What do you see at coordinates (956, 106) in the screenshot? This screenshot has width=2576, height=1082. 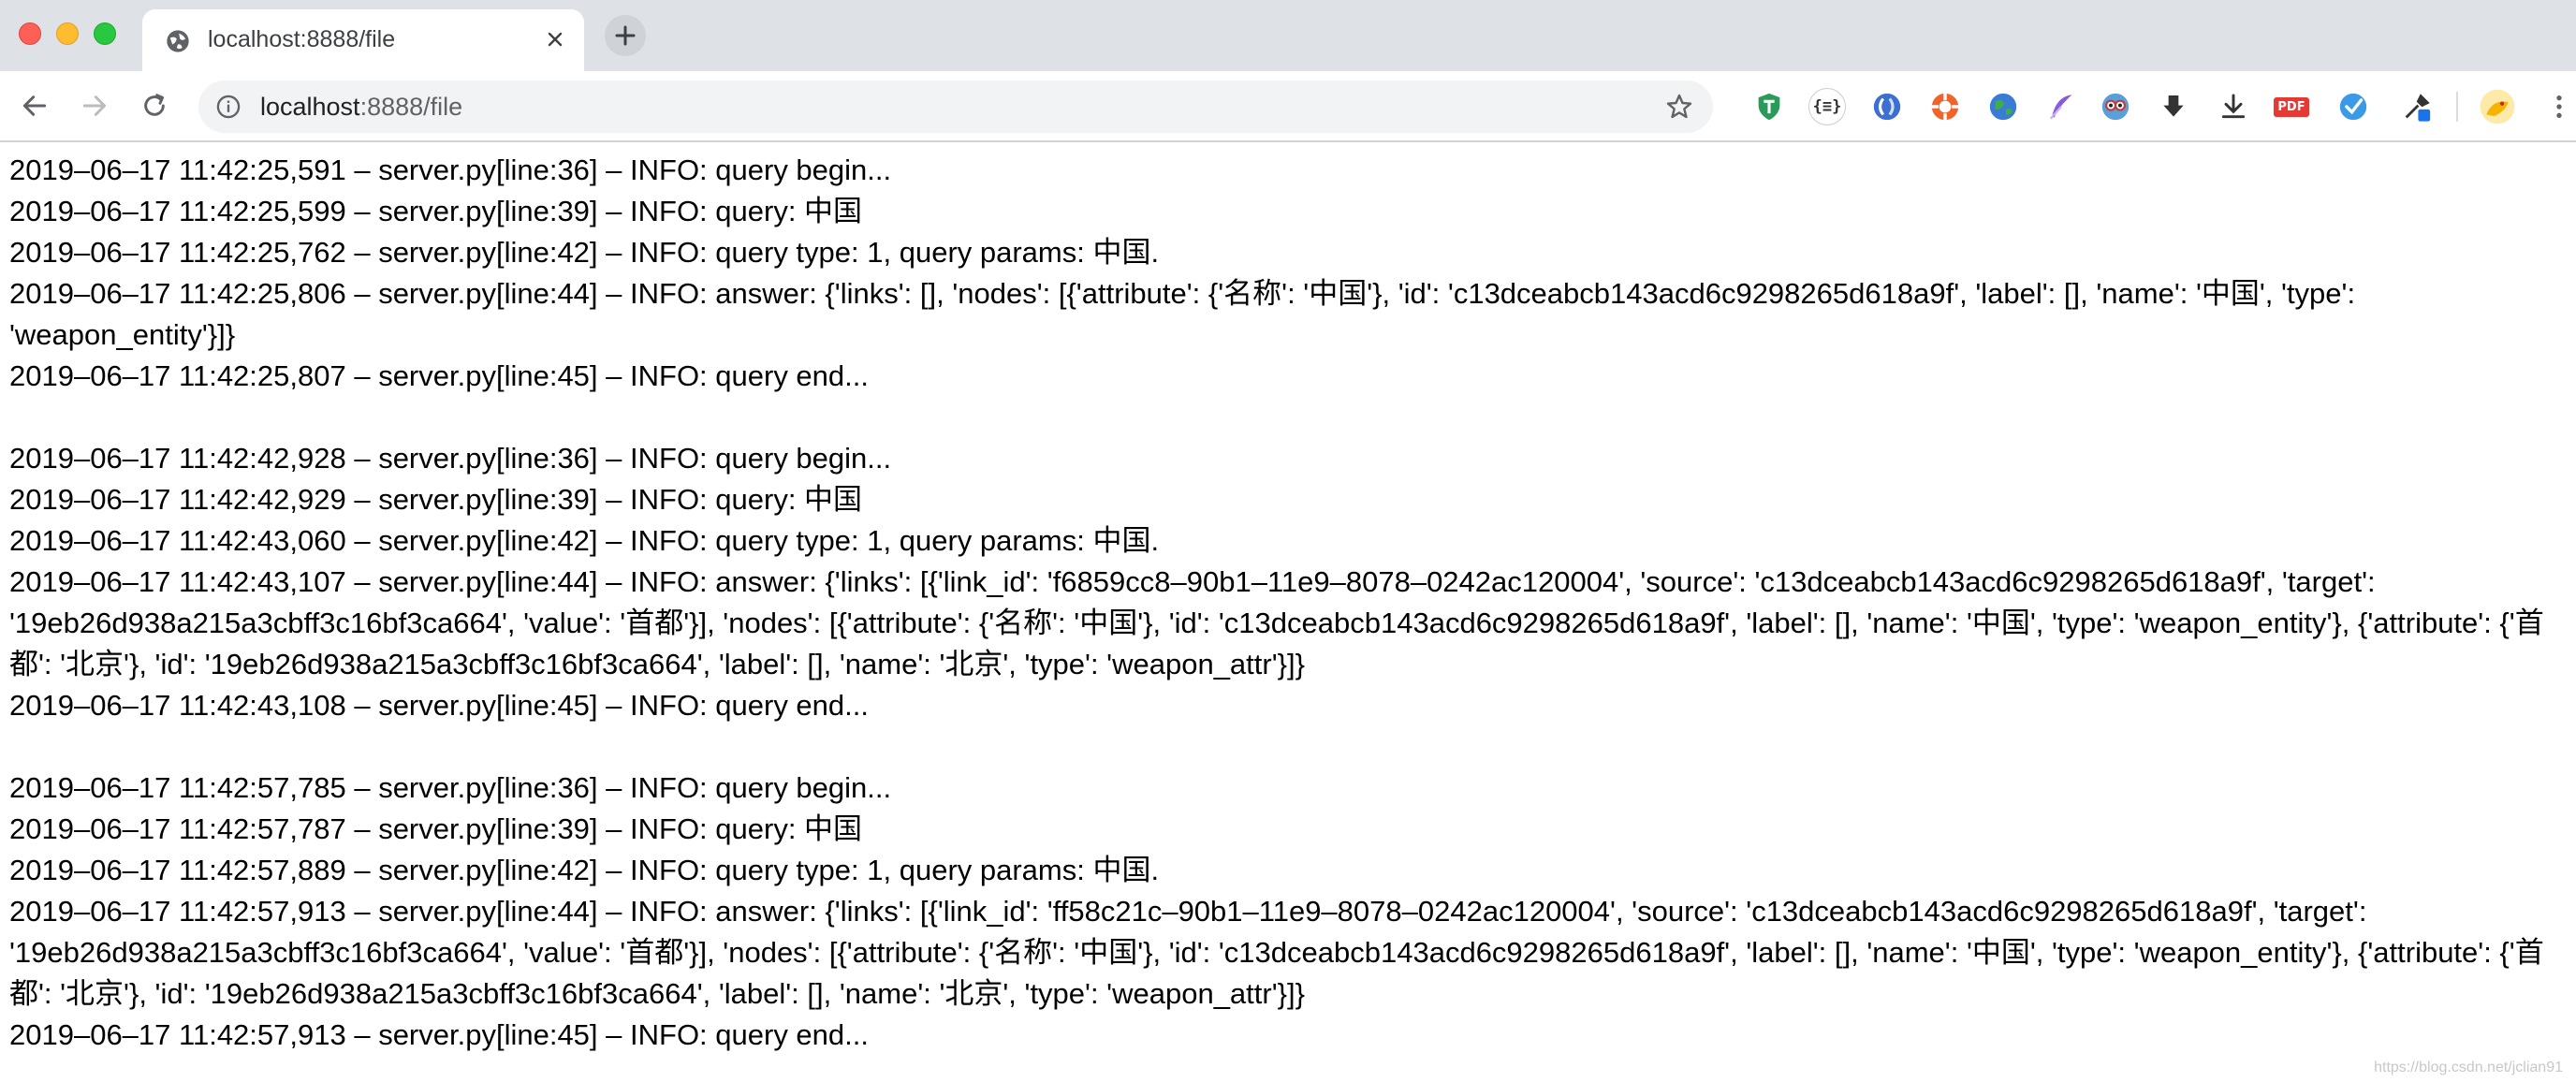 I see `address-bar: localhost:8888/file` at bounding box center [956, 106].